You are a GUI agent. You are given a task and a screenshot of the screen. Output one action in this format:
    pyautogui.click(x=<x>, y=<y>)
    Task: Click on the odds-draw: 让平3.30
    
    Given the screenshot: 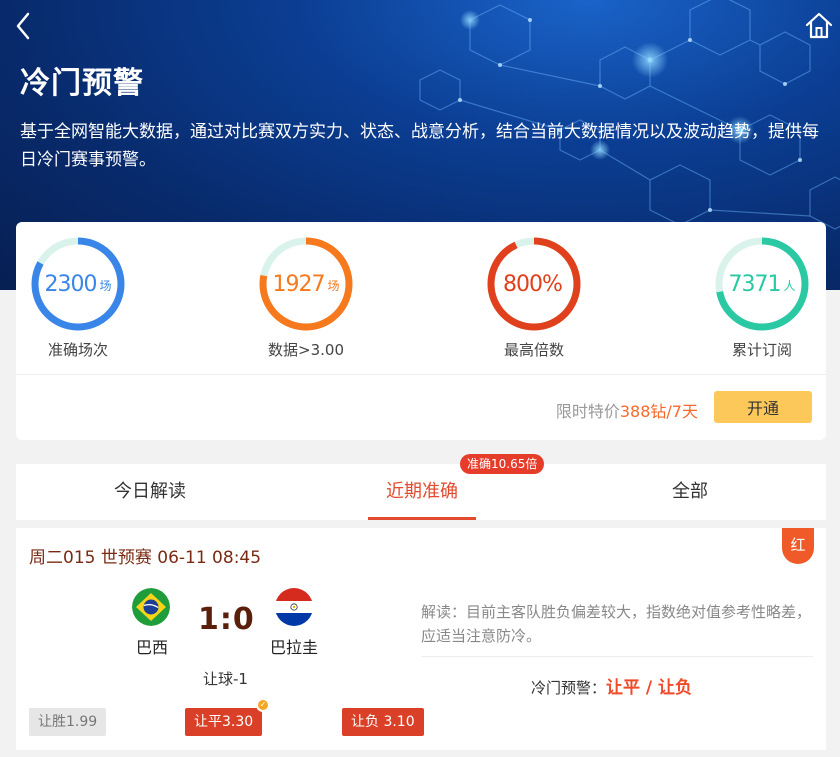 What is the action you would take?
    pyautogui.click(x=224, y=722)
    